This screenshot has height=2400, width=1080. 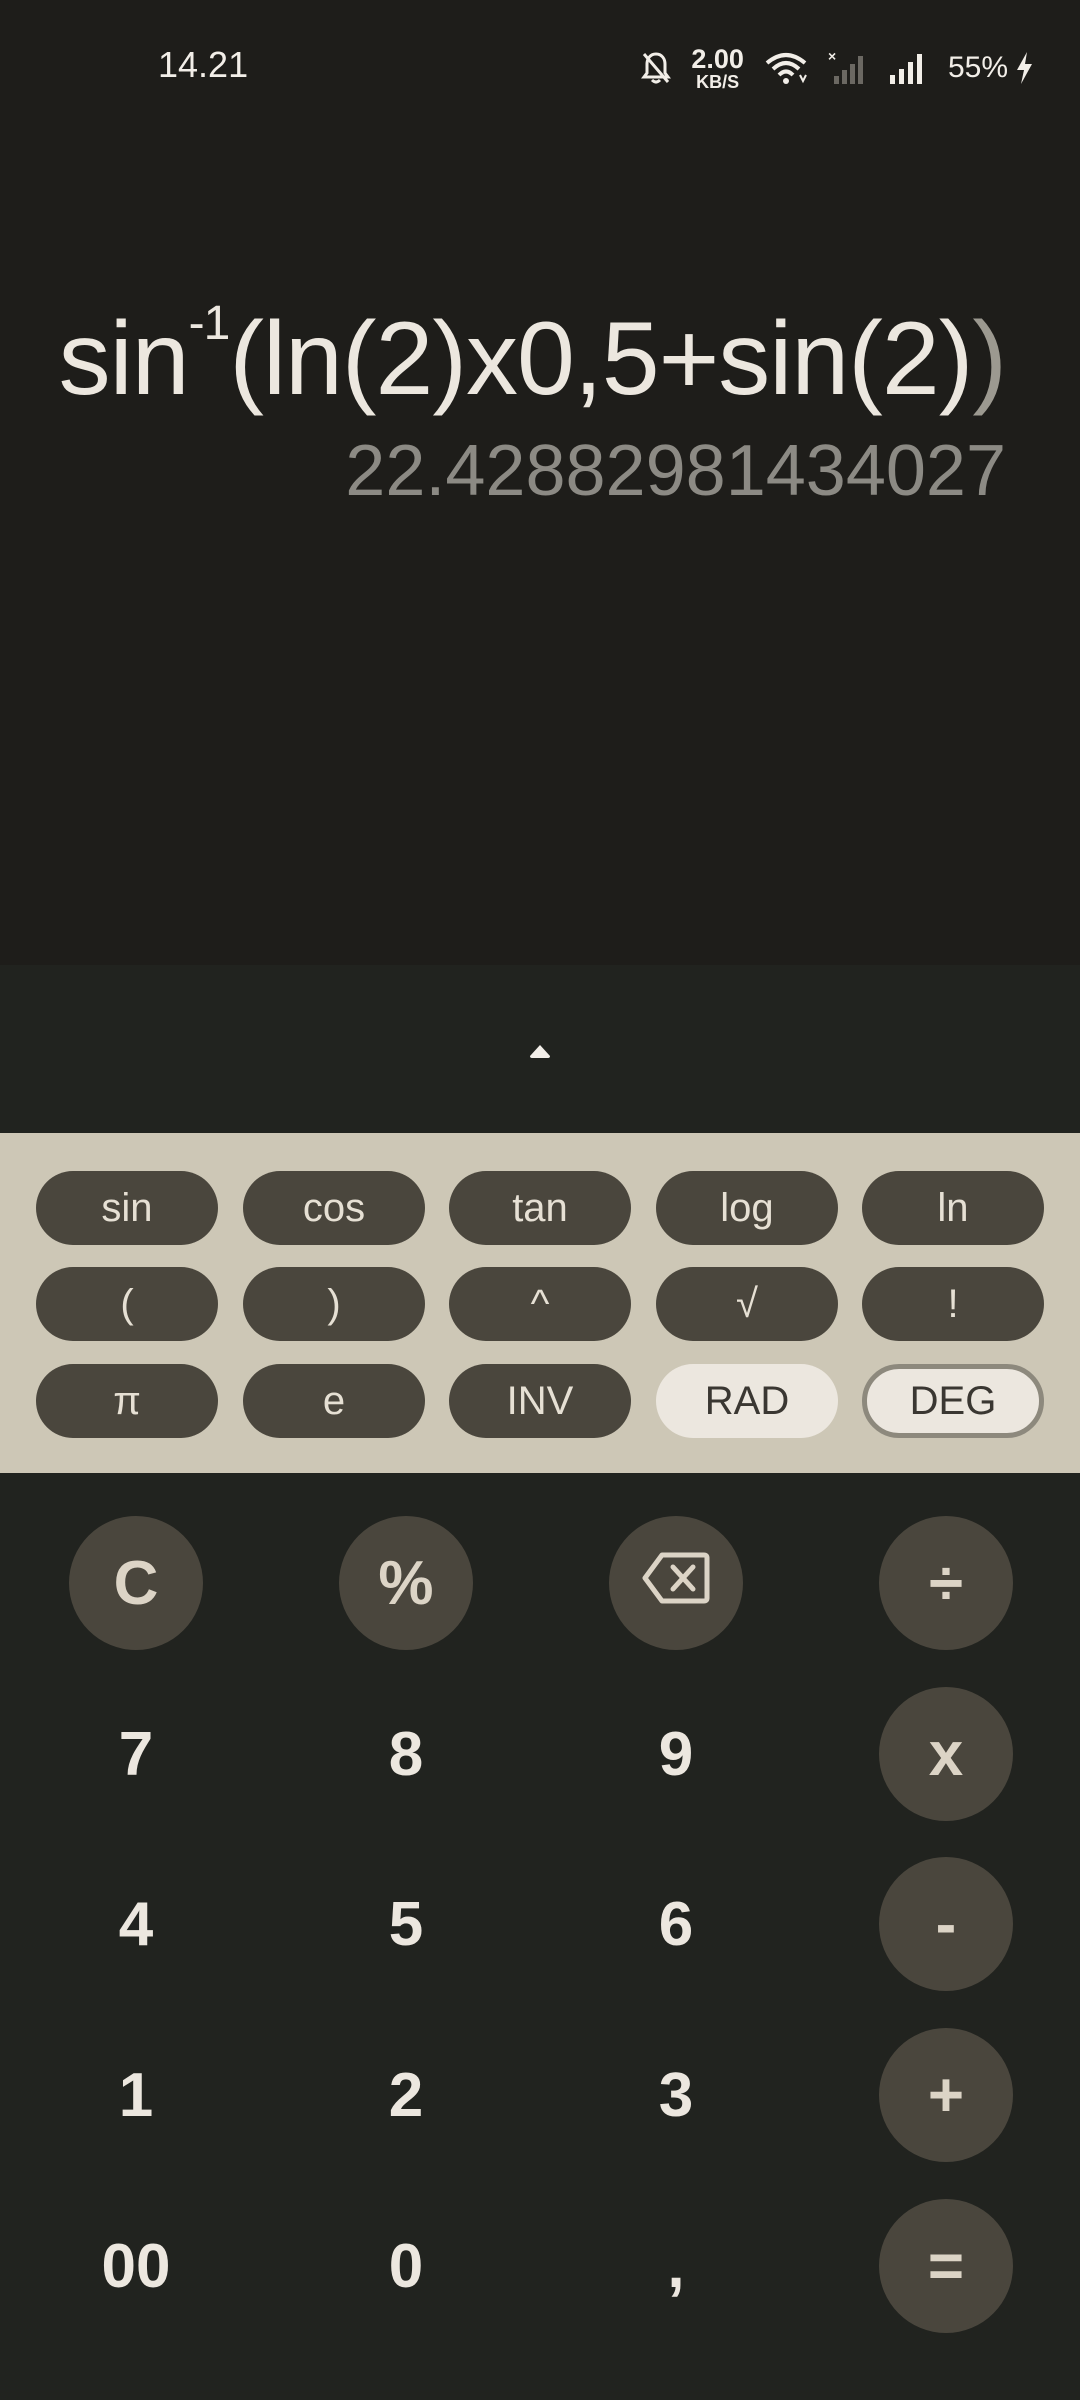 What do you see at coordinates (908, 68) in the screenshot?
I see `signal-sim2-icon` at bounding box center [908, 68].